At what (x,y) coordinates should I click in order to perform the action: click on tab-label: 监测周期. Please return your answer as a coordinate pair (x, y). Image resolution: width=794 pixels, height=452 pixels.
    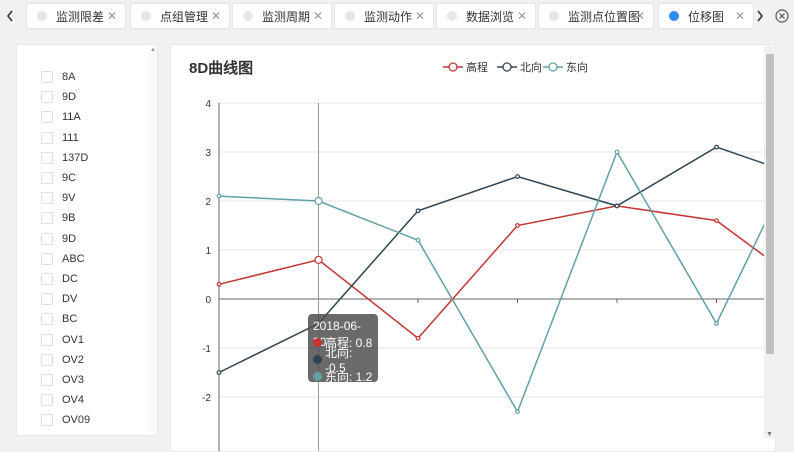
    Looking at the image, I should click on (286, 16).